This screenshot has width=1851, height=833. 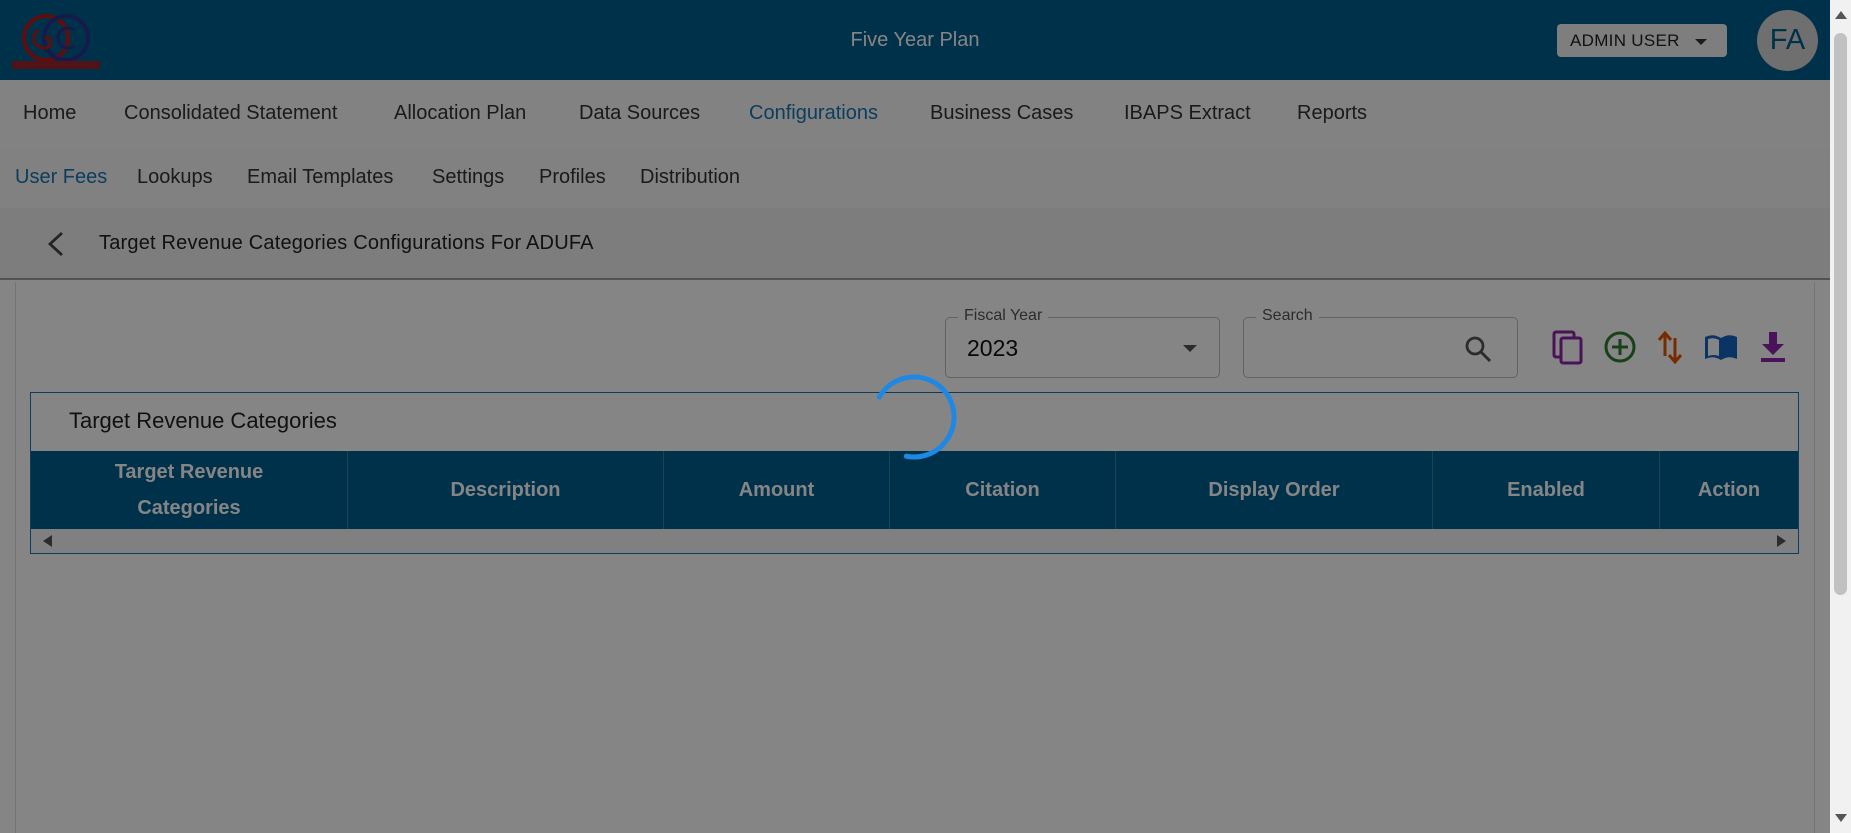 I want to click on scrollbar-thumb, so click(x=1840, y=314).